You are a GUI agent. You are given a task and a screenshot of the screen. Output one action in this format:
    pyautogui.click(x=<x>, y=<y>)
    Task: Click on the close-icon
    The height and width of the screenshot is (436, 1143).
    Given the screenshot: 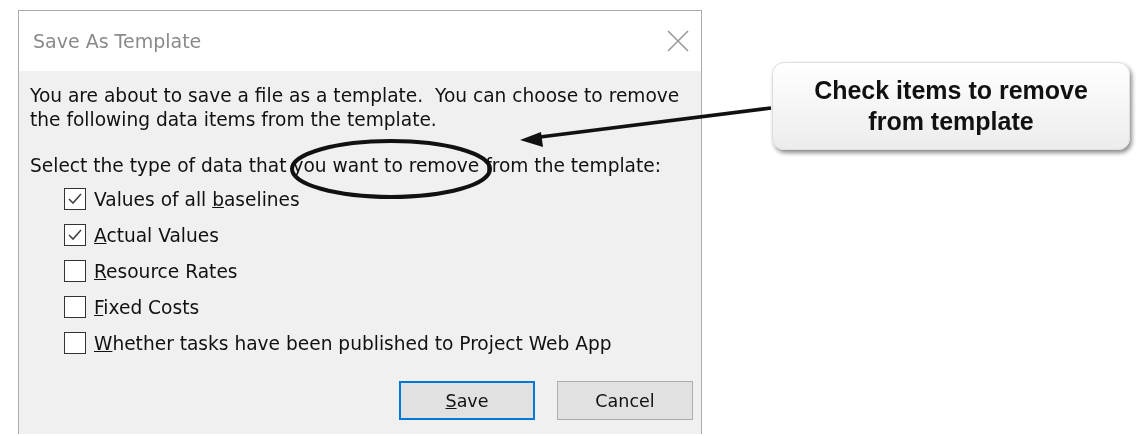 What is the action you would take?
    pyautogui.click(x=678, y=41)
    